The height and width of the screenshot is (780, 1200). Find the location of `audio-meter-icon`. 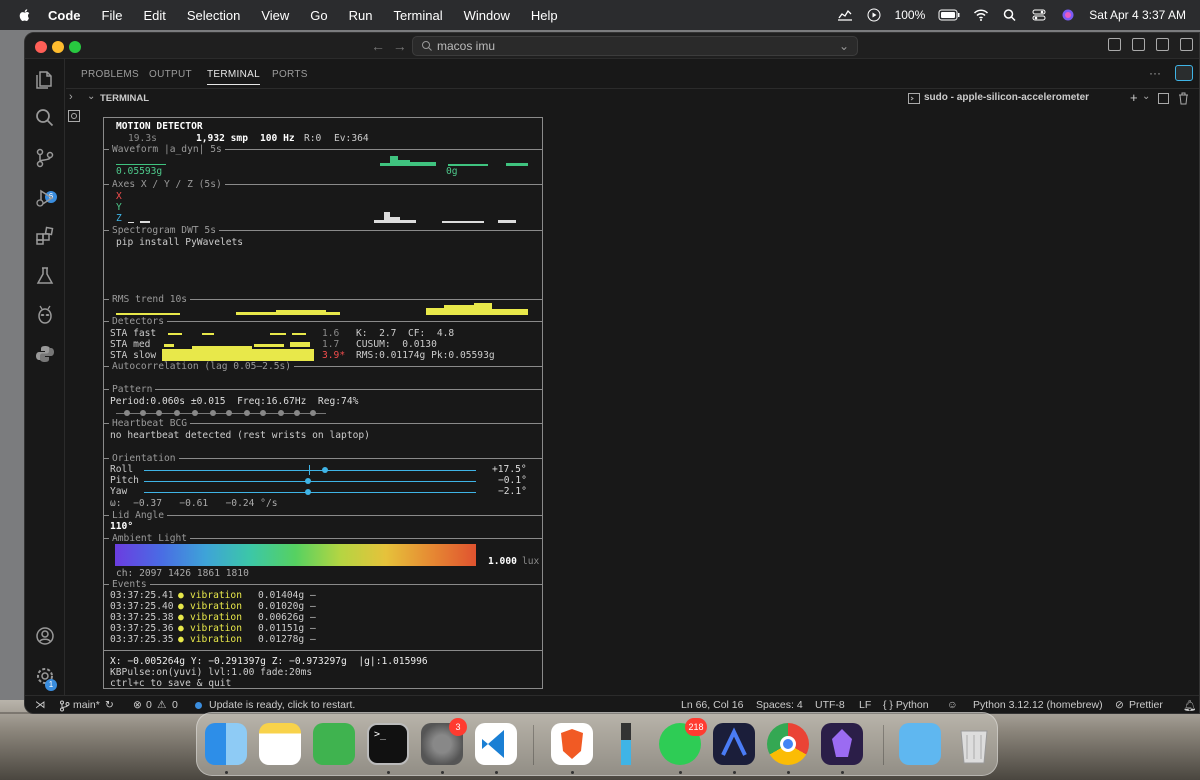

audio-meter-icon is located at coordinates (626, 744).